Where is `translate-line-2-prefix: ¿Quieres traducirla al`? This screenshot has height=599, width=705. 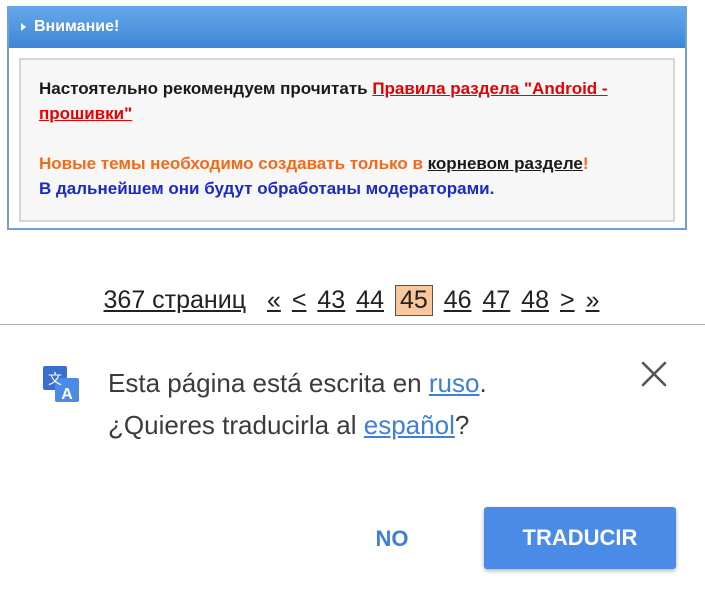
translate-line-2-prefix: ¿Quieres traducirla al is located at coordinates (236, 425).